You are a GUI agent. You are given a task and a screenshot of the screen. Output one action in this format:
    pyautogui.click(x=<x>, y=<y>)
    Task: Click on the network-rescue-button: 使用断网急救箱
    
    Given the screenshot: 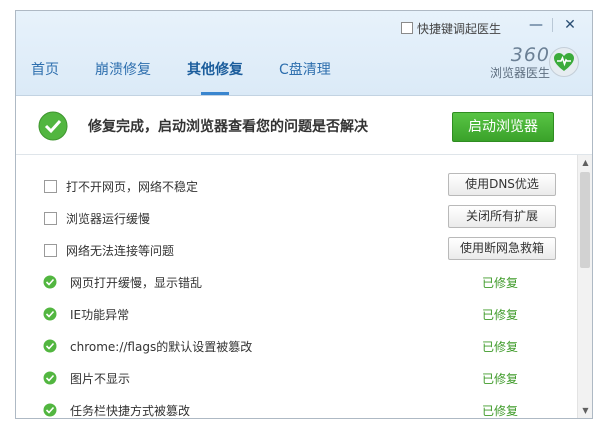 What is the action you would take?
    pyautogui.click(x=502, y=248)
    